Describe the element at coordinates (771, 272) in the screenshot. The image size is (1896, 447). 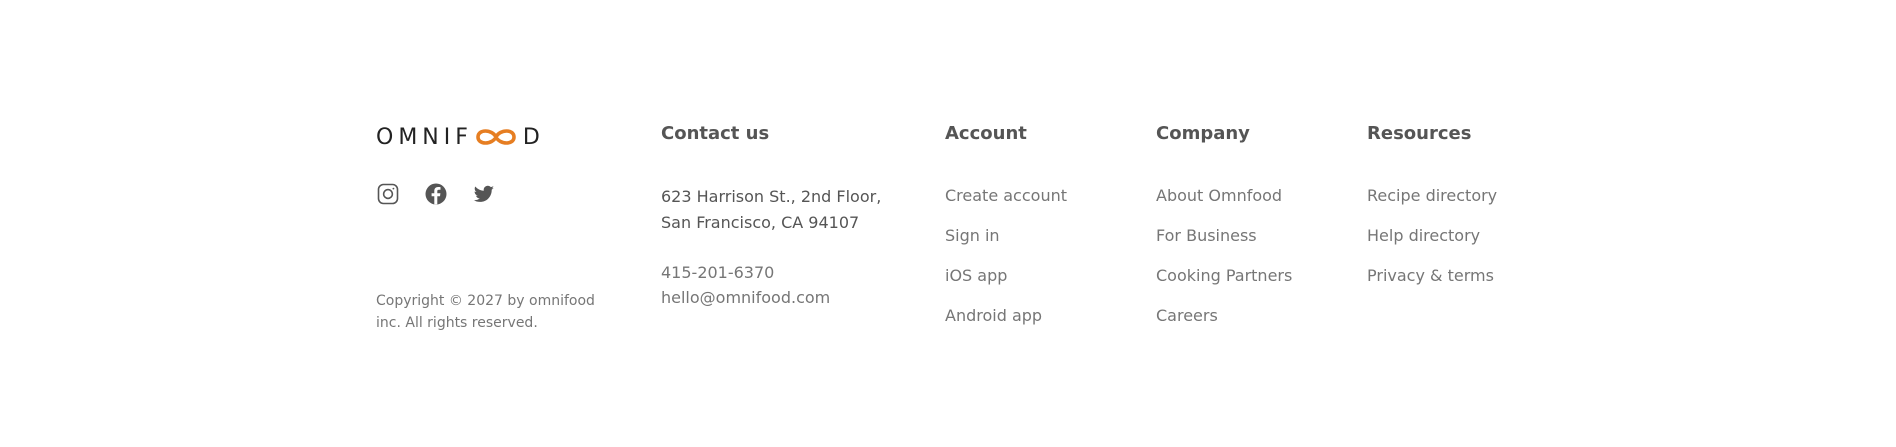
I see `phone-link: 415-201-6370` at that location.